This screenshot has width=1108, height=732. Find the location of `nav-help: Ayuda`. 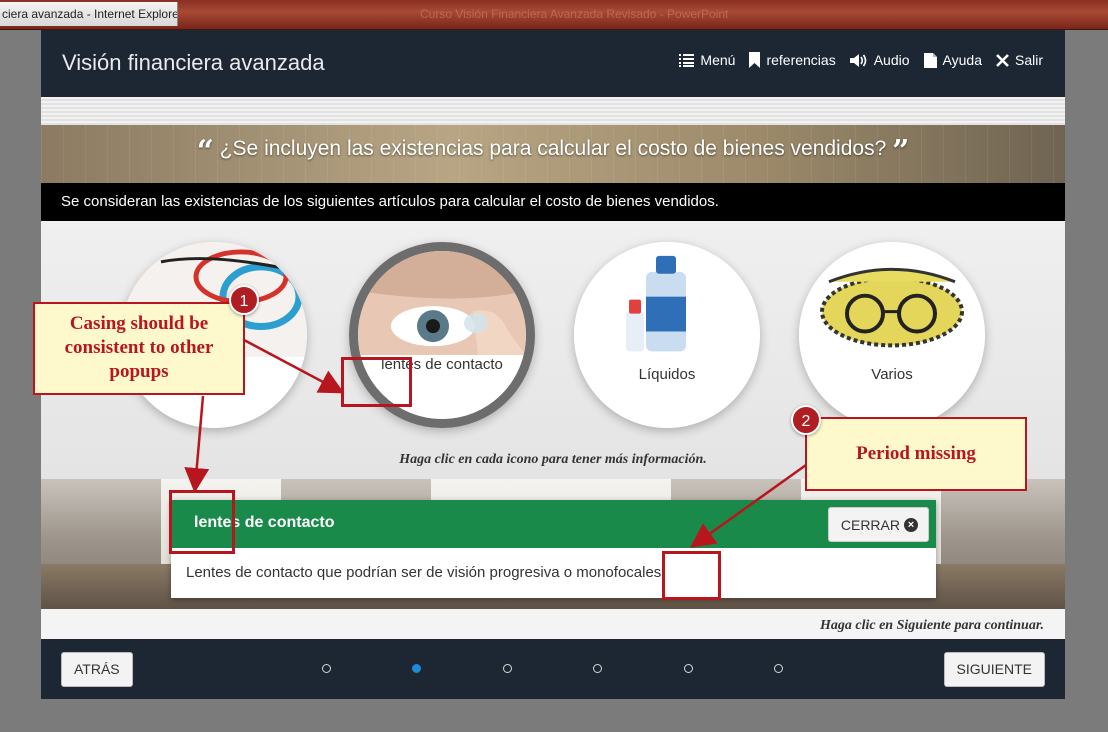

nav-help: Ayuda is located at coordinates (952, 60).